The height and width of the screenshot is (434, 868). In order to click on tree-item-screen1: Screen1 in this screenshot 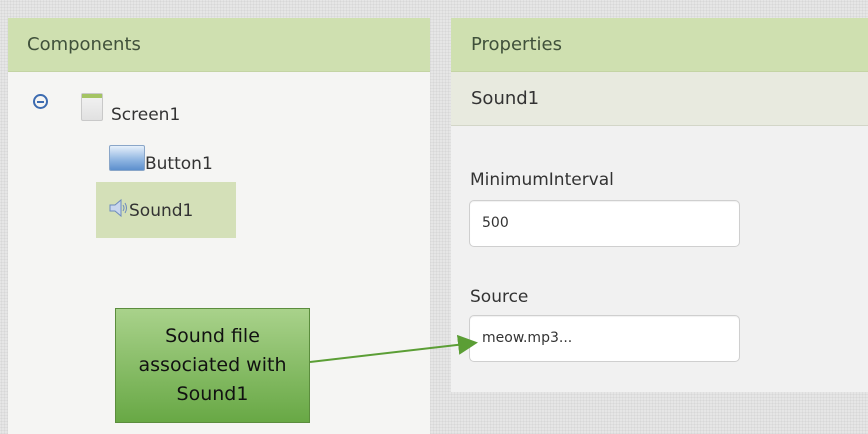, I will do `click(130, 107)`.